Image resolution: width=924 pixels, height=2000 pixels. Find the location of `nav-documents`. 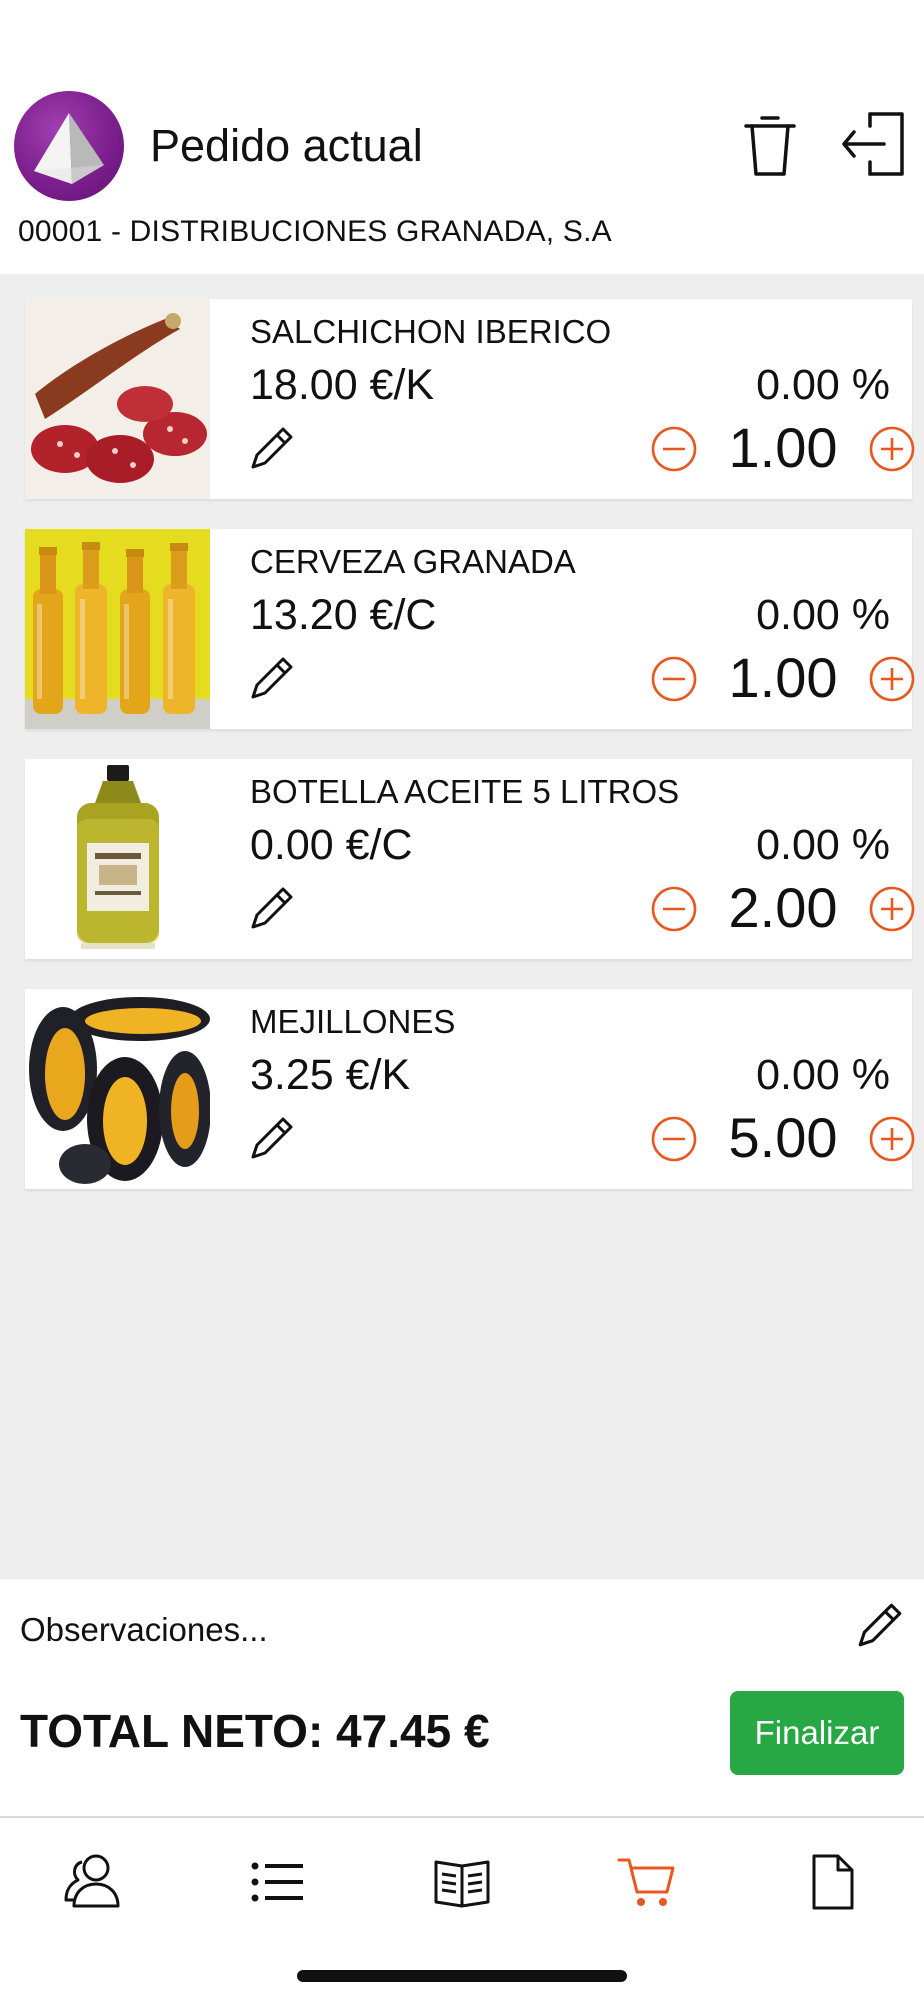

nav-documents is located at coordinates (832, 1882).